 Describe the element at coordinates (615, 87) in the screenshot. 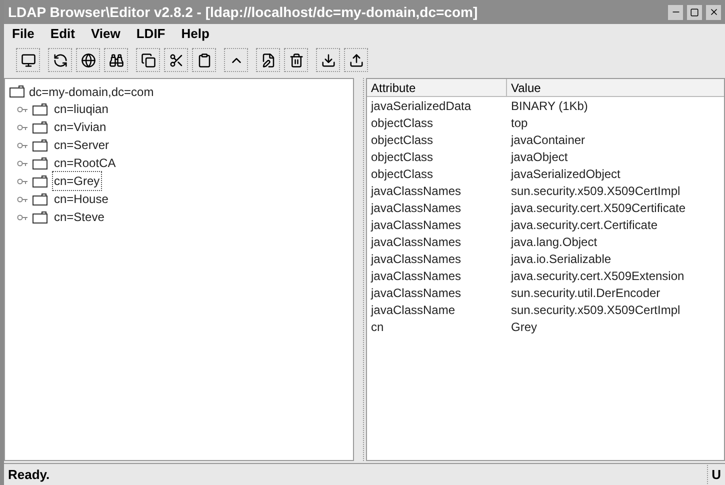

I see `column-header: Value` at that location.